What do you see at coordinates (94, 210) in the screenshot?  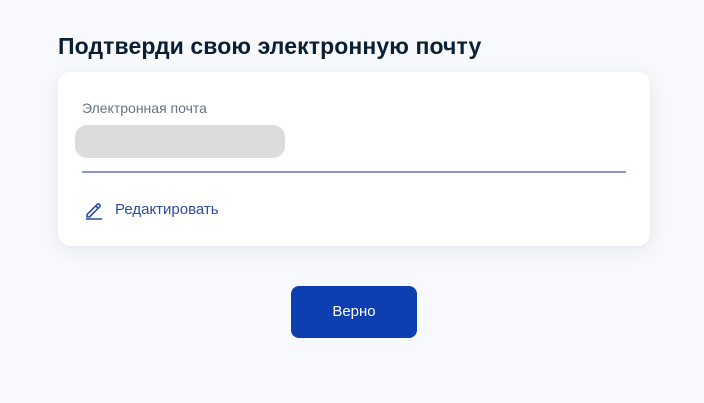 I see `pencil-icon` at bounding box center [94, 210].